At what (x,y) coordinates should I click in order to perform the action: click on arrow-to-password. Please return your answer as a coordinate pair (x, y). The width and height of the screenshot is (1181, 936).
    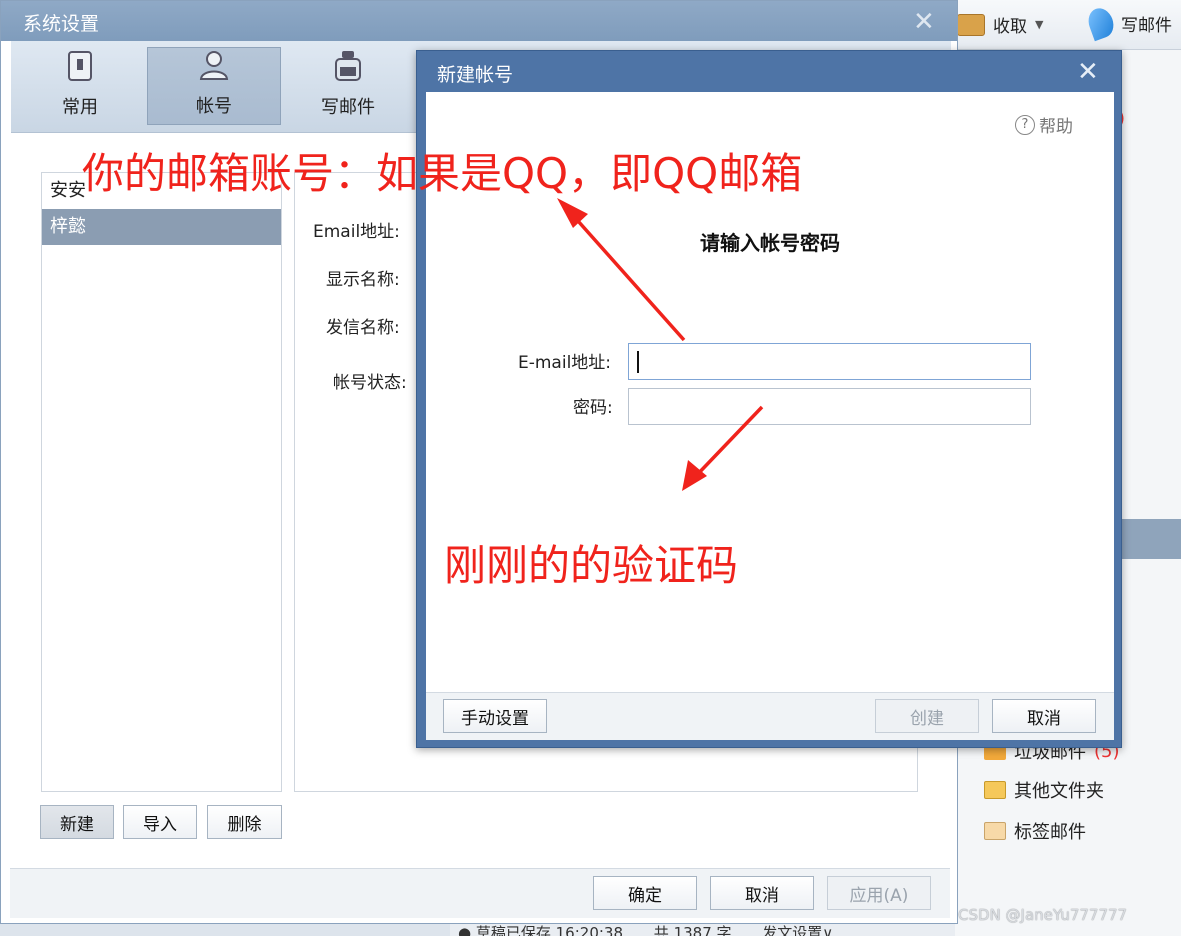
    Looking at the image, I should click on (723, 448).